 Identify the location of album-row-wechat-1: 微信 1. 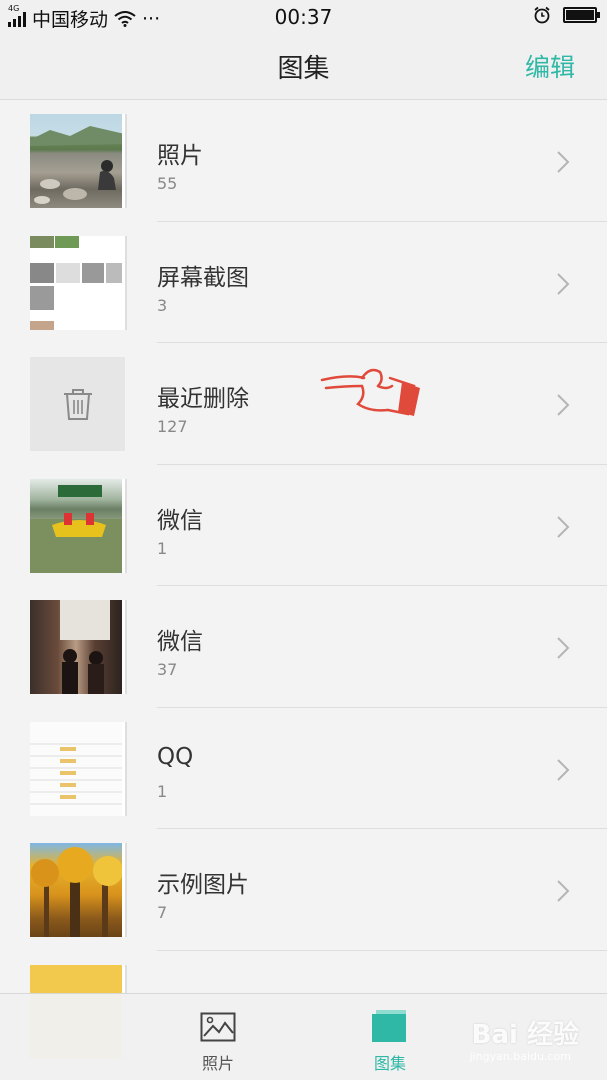
(303, 525).